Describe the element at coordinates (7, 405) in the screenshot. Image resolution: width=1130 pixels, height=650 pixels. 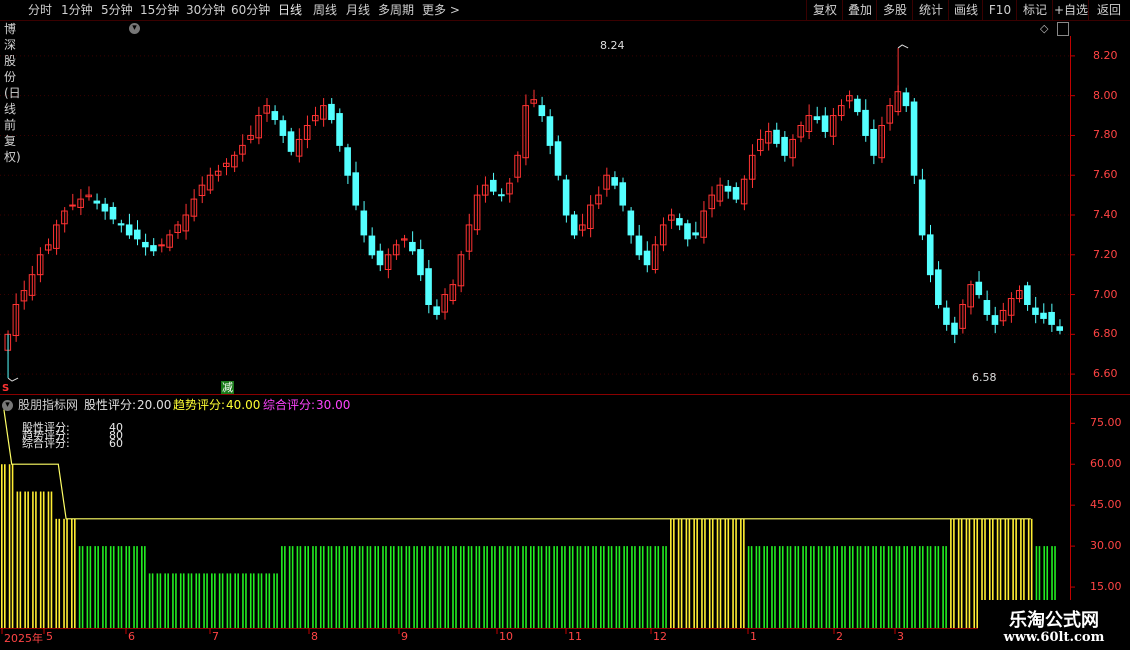
I see `indicator-dropdown-icon: ▾` at that location.